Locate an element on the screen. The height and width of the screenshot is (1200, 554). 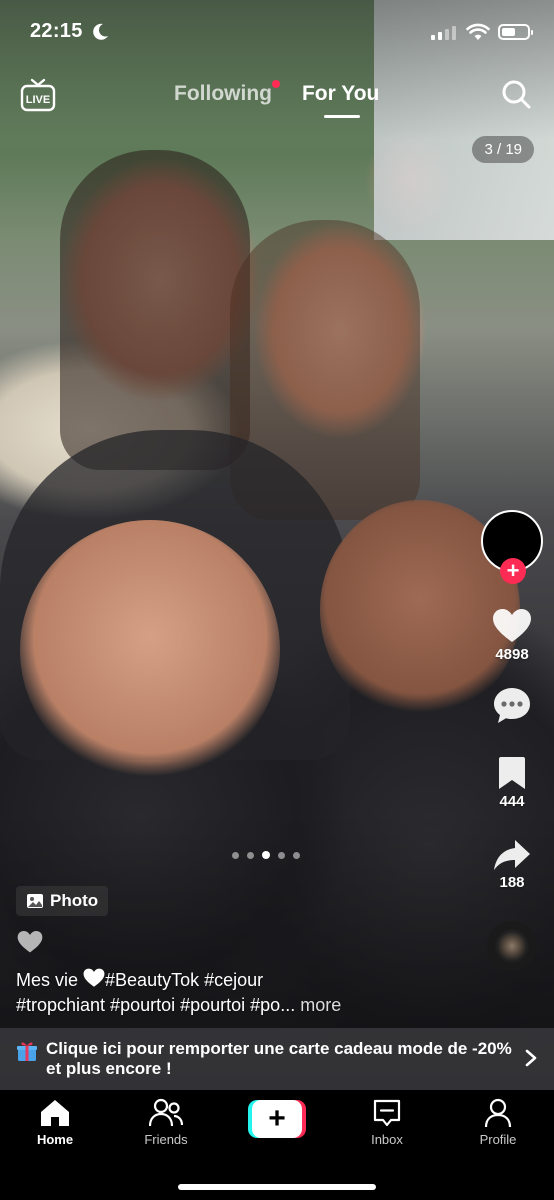
live-icon: LIVE is located at coordinates (38, 95).